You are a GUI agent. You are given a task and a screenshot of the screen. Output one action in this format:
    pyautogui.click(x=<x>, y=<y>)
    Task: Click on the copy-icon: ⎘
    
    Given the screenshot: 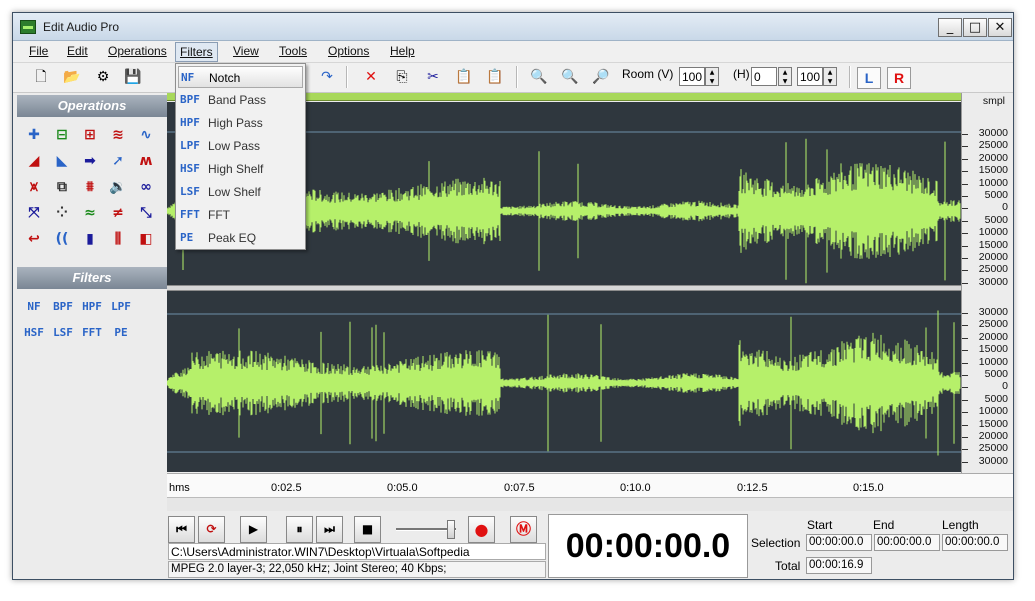 What is the action you would take?
    pyautogui.click(x=402, y=77)
    